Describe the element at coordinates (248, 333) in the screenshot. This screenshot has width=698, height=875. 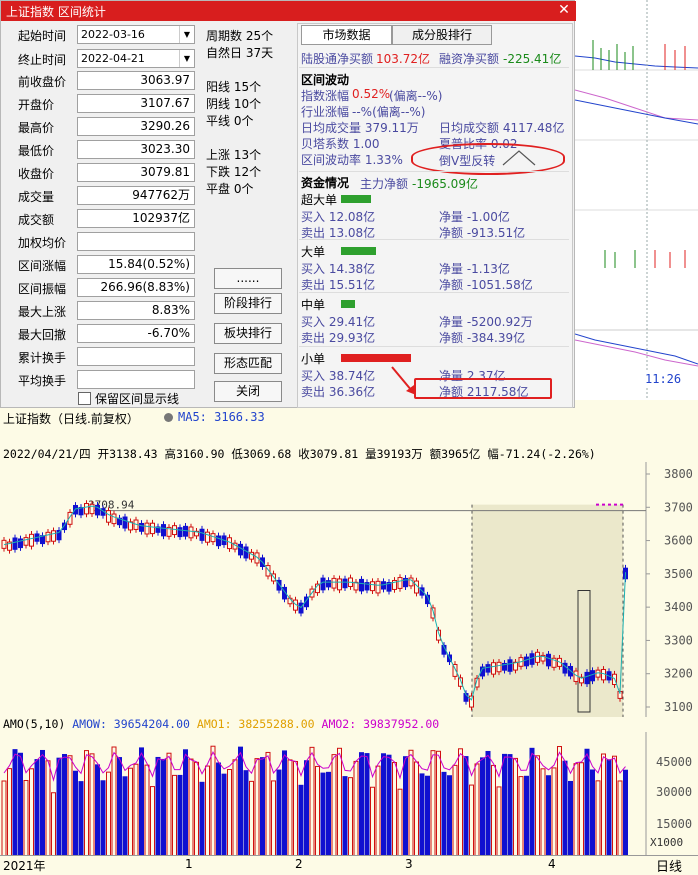
I see `sector-rank-button: 板块排行` at that location.